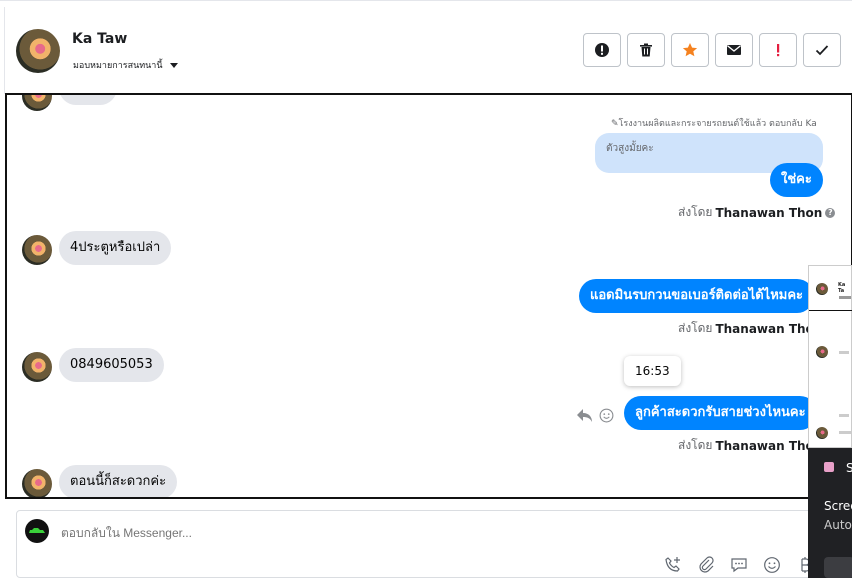 The height and width of the screenshot is (578, 852). I want to click on car-logo-icon, so click(37, 530).